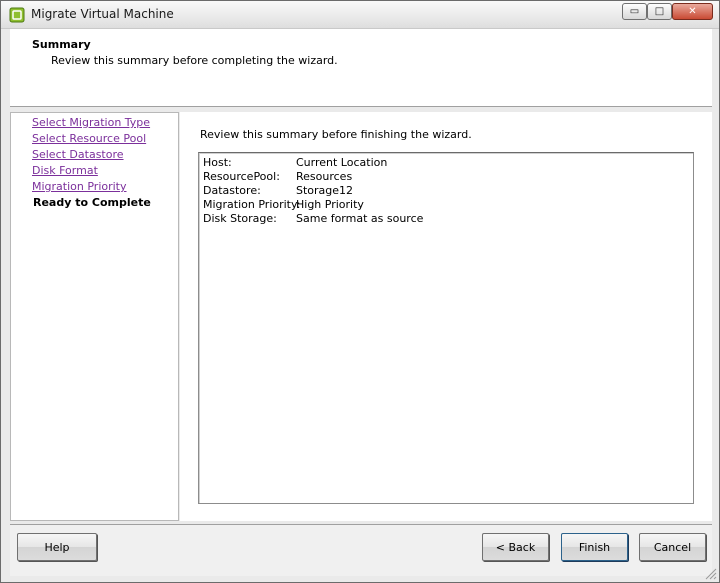 Image resolution: width=720 pixels, height=583 pixels. I want to click on minimize-button: ▭, so click(634, 11).